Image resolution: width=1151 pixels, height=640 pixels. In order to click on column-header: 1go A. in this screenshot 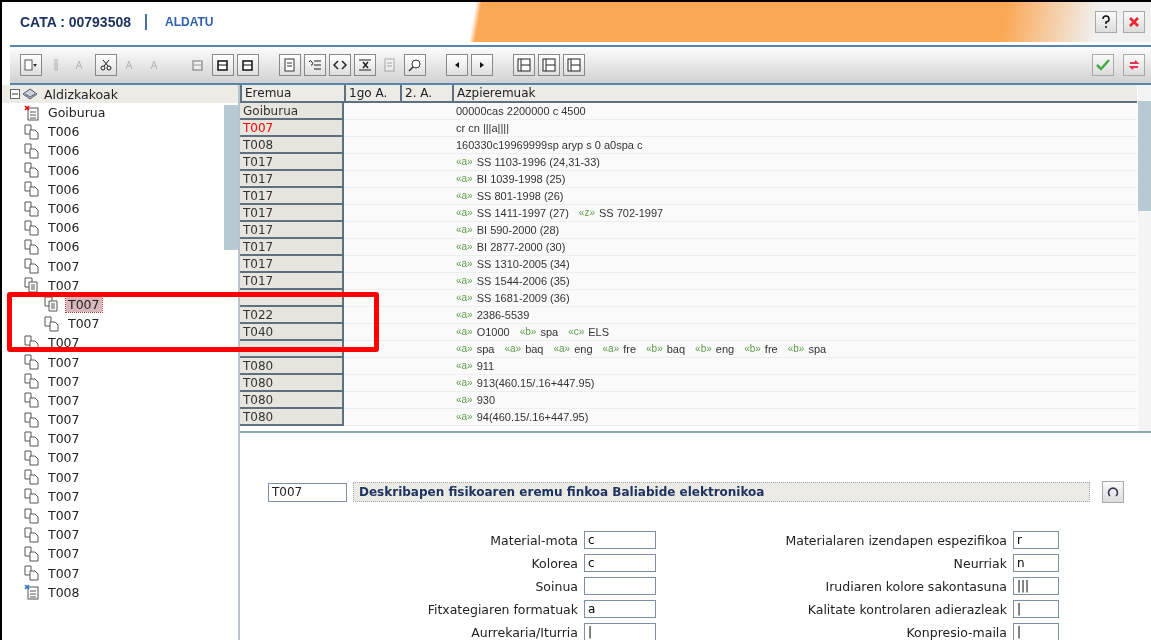, I will do `click(372, 94)`.